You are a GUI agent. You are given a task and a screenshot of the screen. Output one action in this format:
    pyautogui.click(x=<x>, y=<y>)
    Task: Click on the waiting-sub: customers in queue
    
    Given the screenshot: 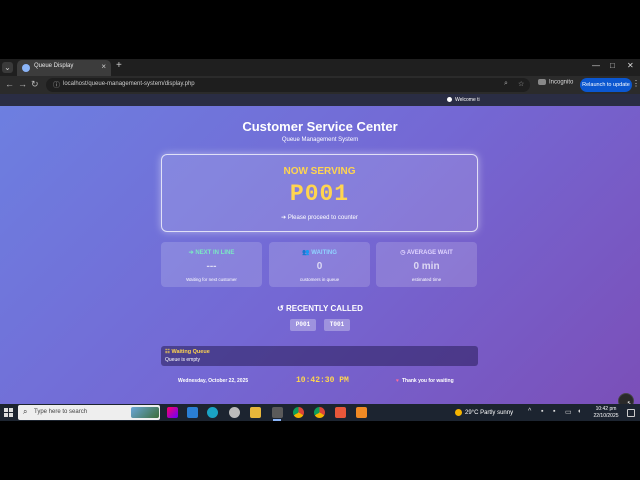 What is the action you would take?
    pyautogui.click(x=319, y=279)
    